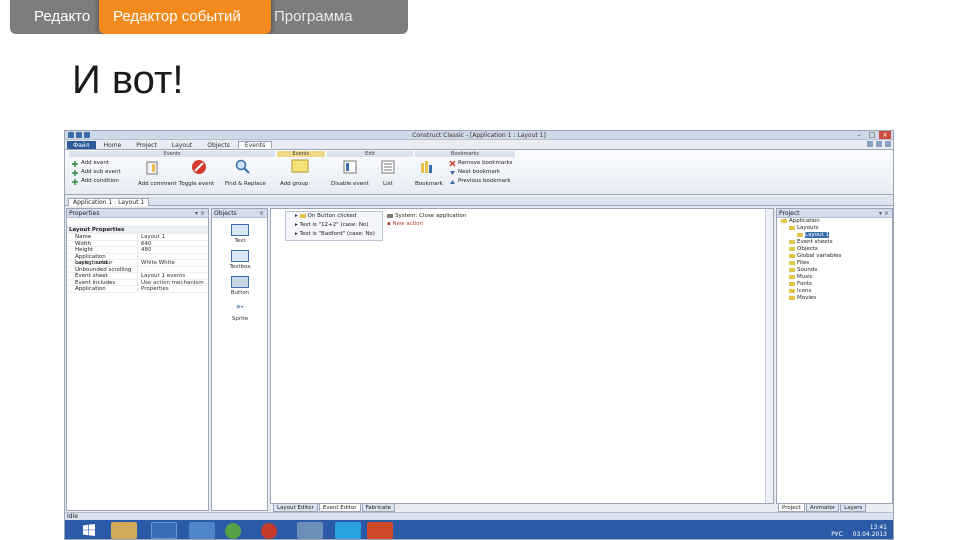  Describe the element at coordinates (870, 144) in the screenshot. I see `help-icon` at that location.